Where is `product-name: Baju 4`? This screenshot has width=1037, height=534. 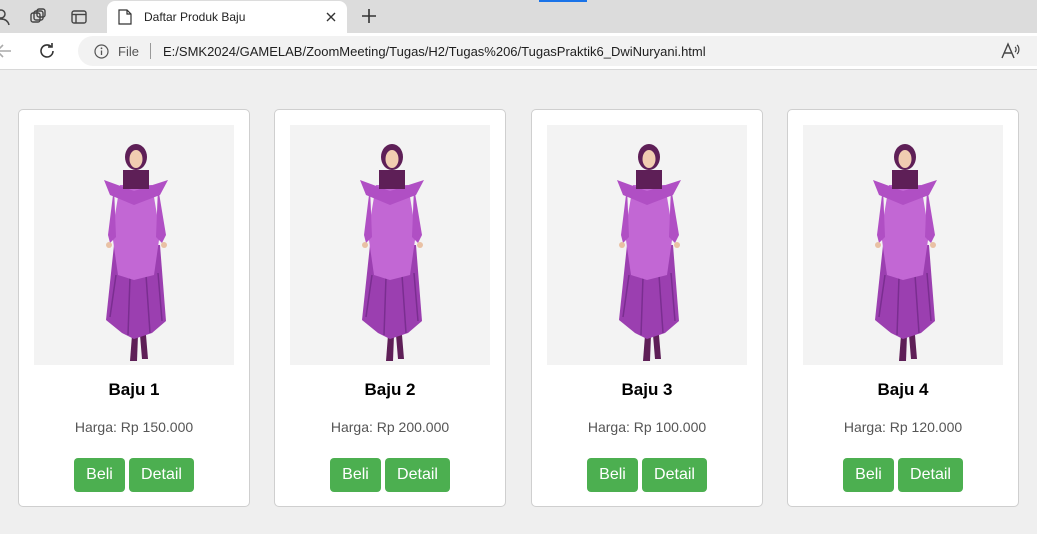
product-name: Baju 4 is located at coordinates (903, 389).